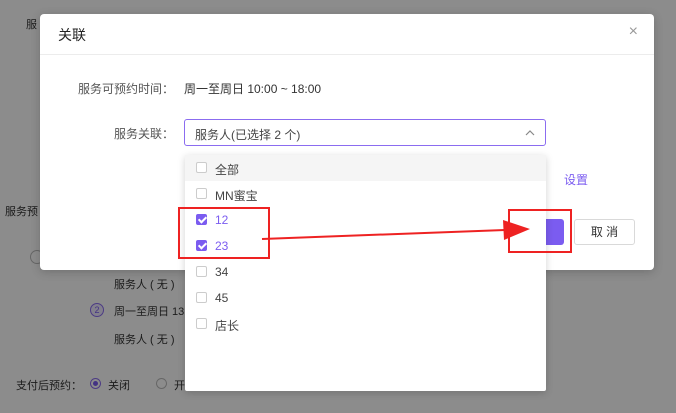  Describe the element at coordinates (227, 170) in the screenshot. I see `dropdown-item-label: 全部` at that location.